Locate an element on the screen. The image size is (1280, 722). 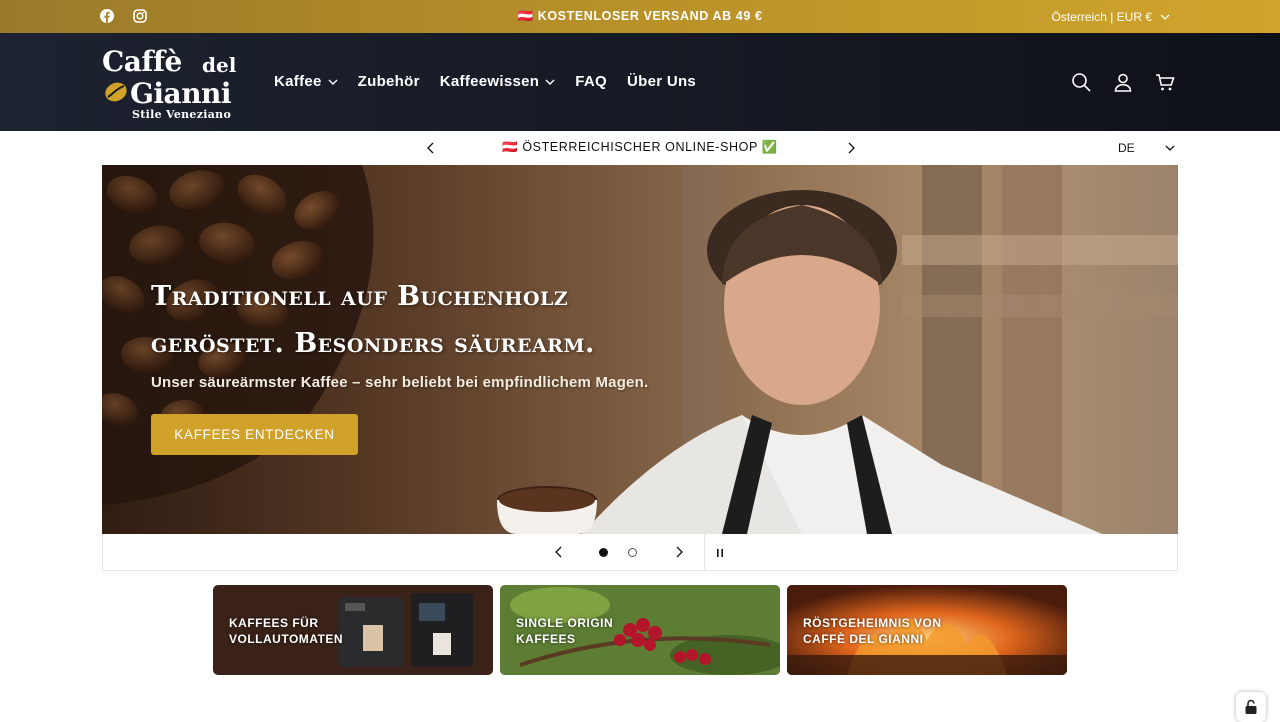
divider is located at coordinates (704, 552).